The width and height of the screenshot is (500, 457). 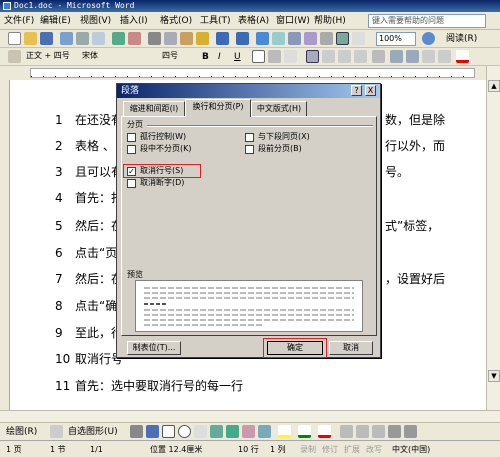 I want to click on paste-icon, so click(x=186, y=38).